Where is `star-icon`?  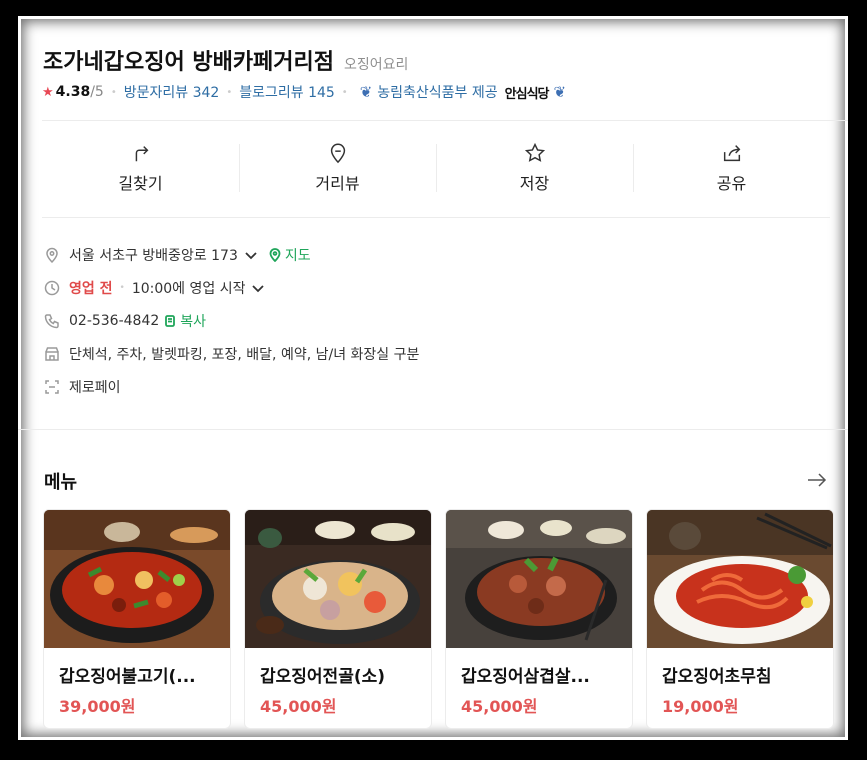
star-icon is located at coordinates (534, 152).